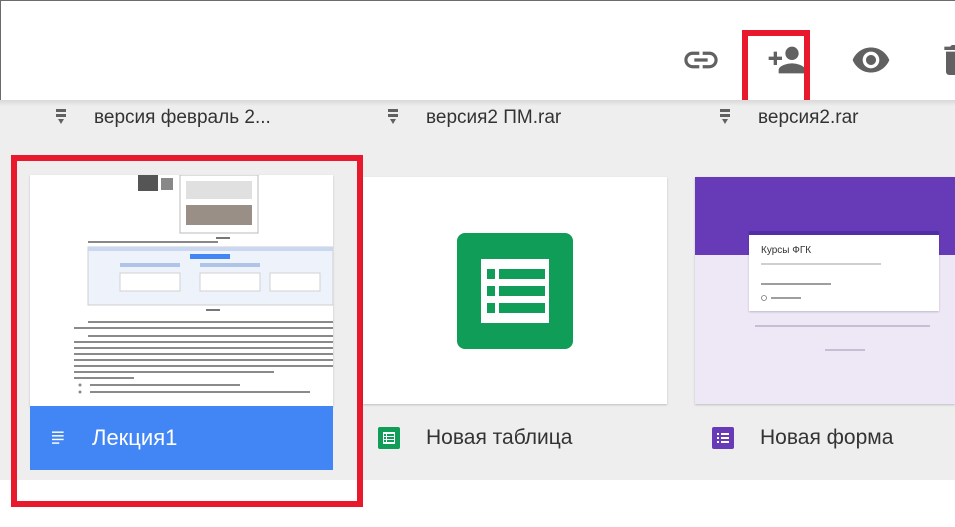 Image resolution: width=955 pixels, height=527 pixels. I want to click on file-item: версия2.rar, so click(788, 118).